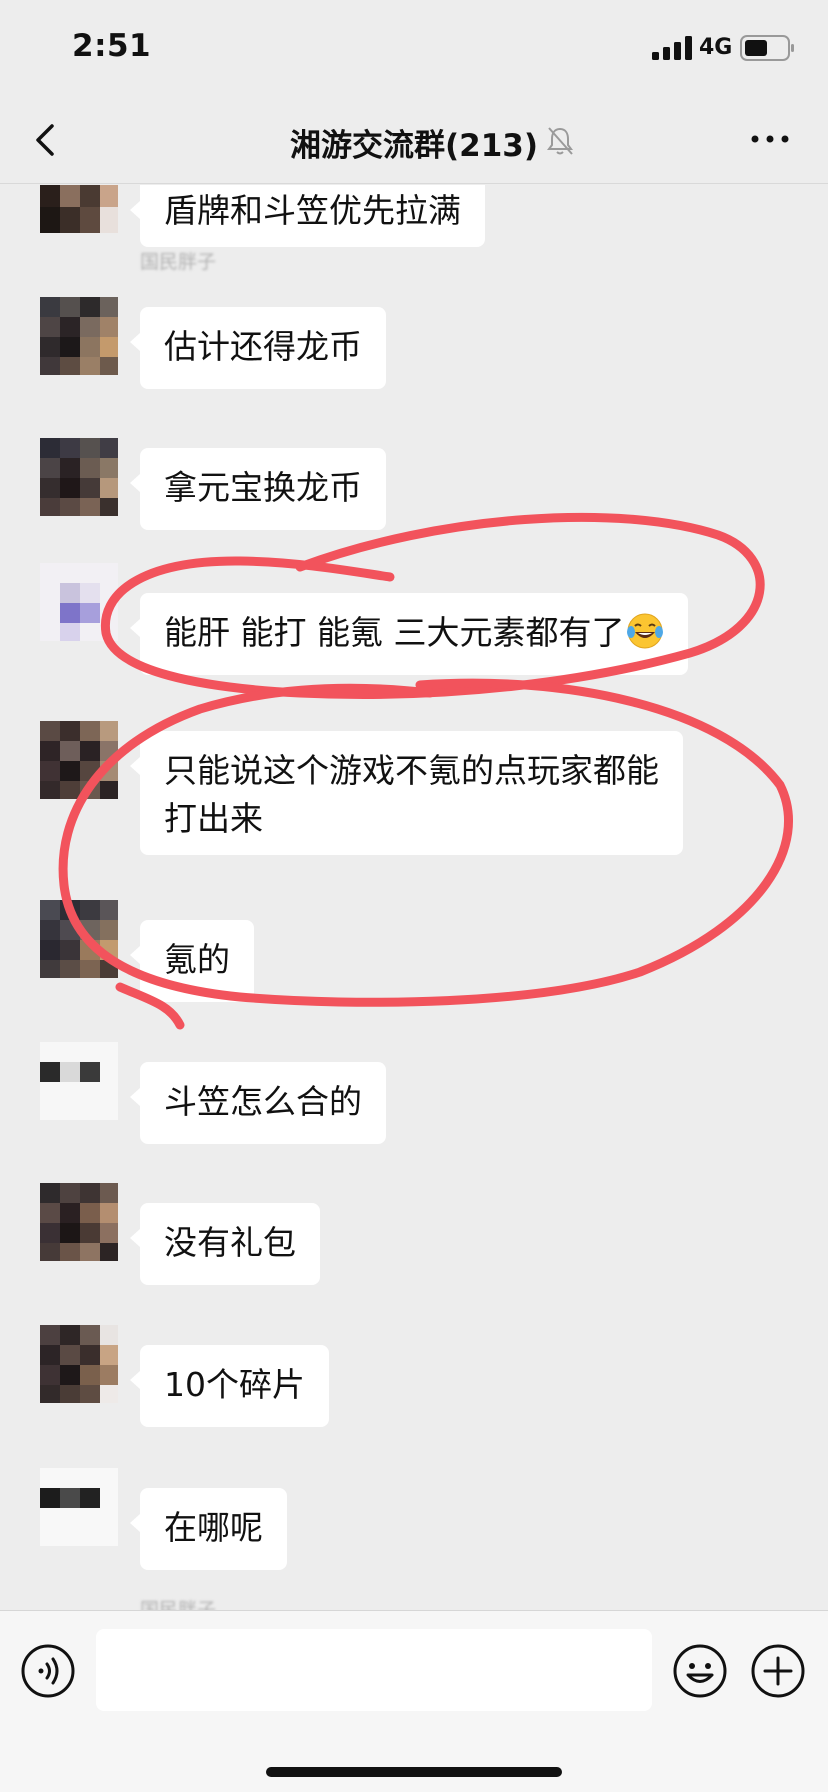 The image size is (828, 1792). I want to click on message-input, so click(374, 1670).